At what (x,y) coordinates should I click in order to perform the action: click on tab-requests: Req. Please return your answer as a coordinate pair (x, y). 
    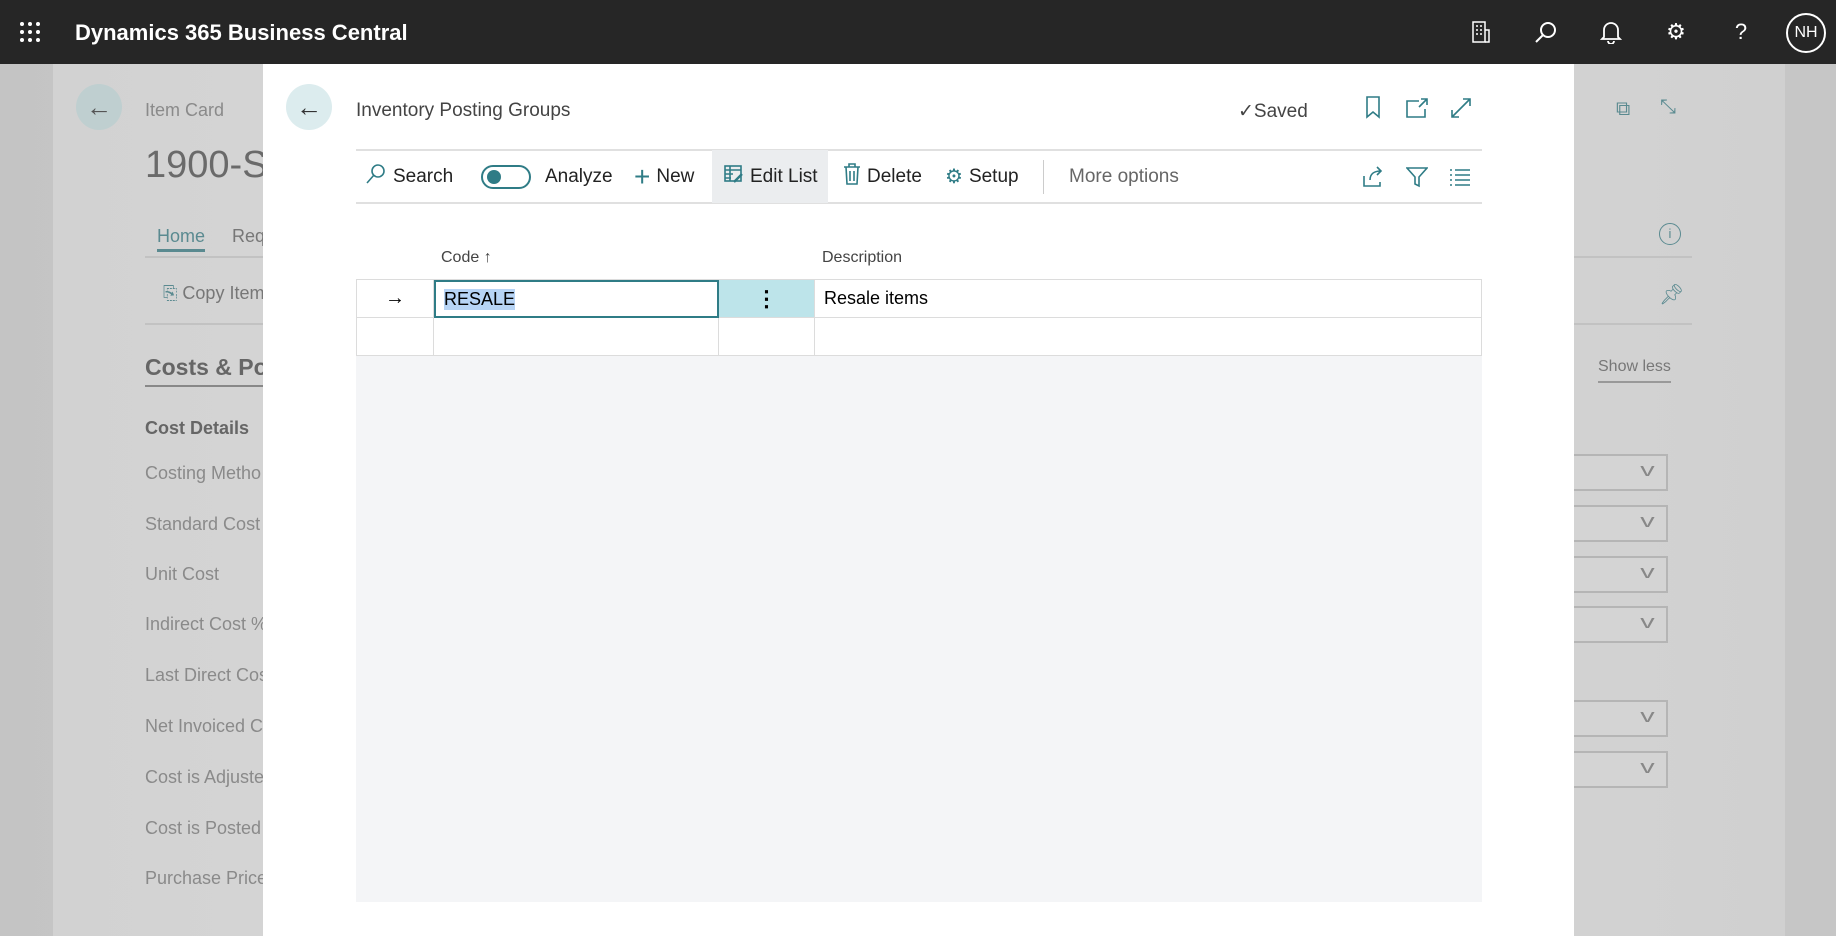
    Looking at the image, I should click on (248, 236).